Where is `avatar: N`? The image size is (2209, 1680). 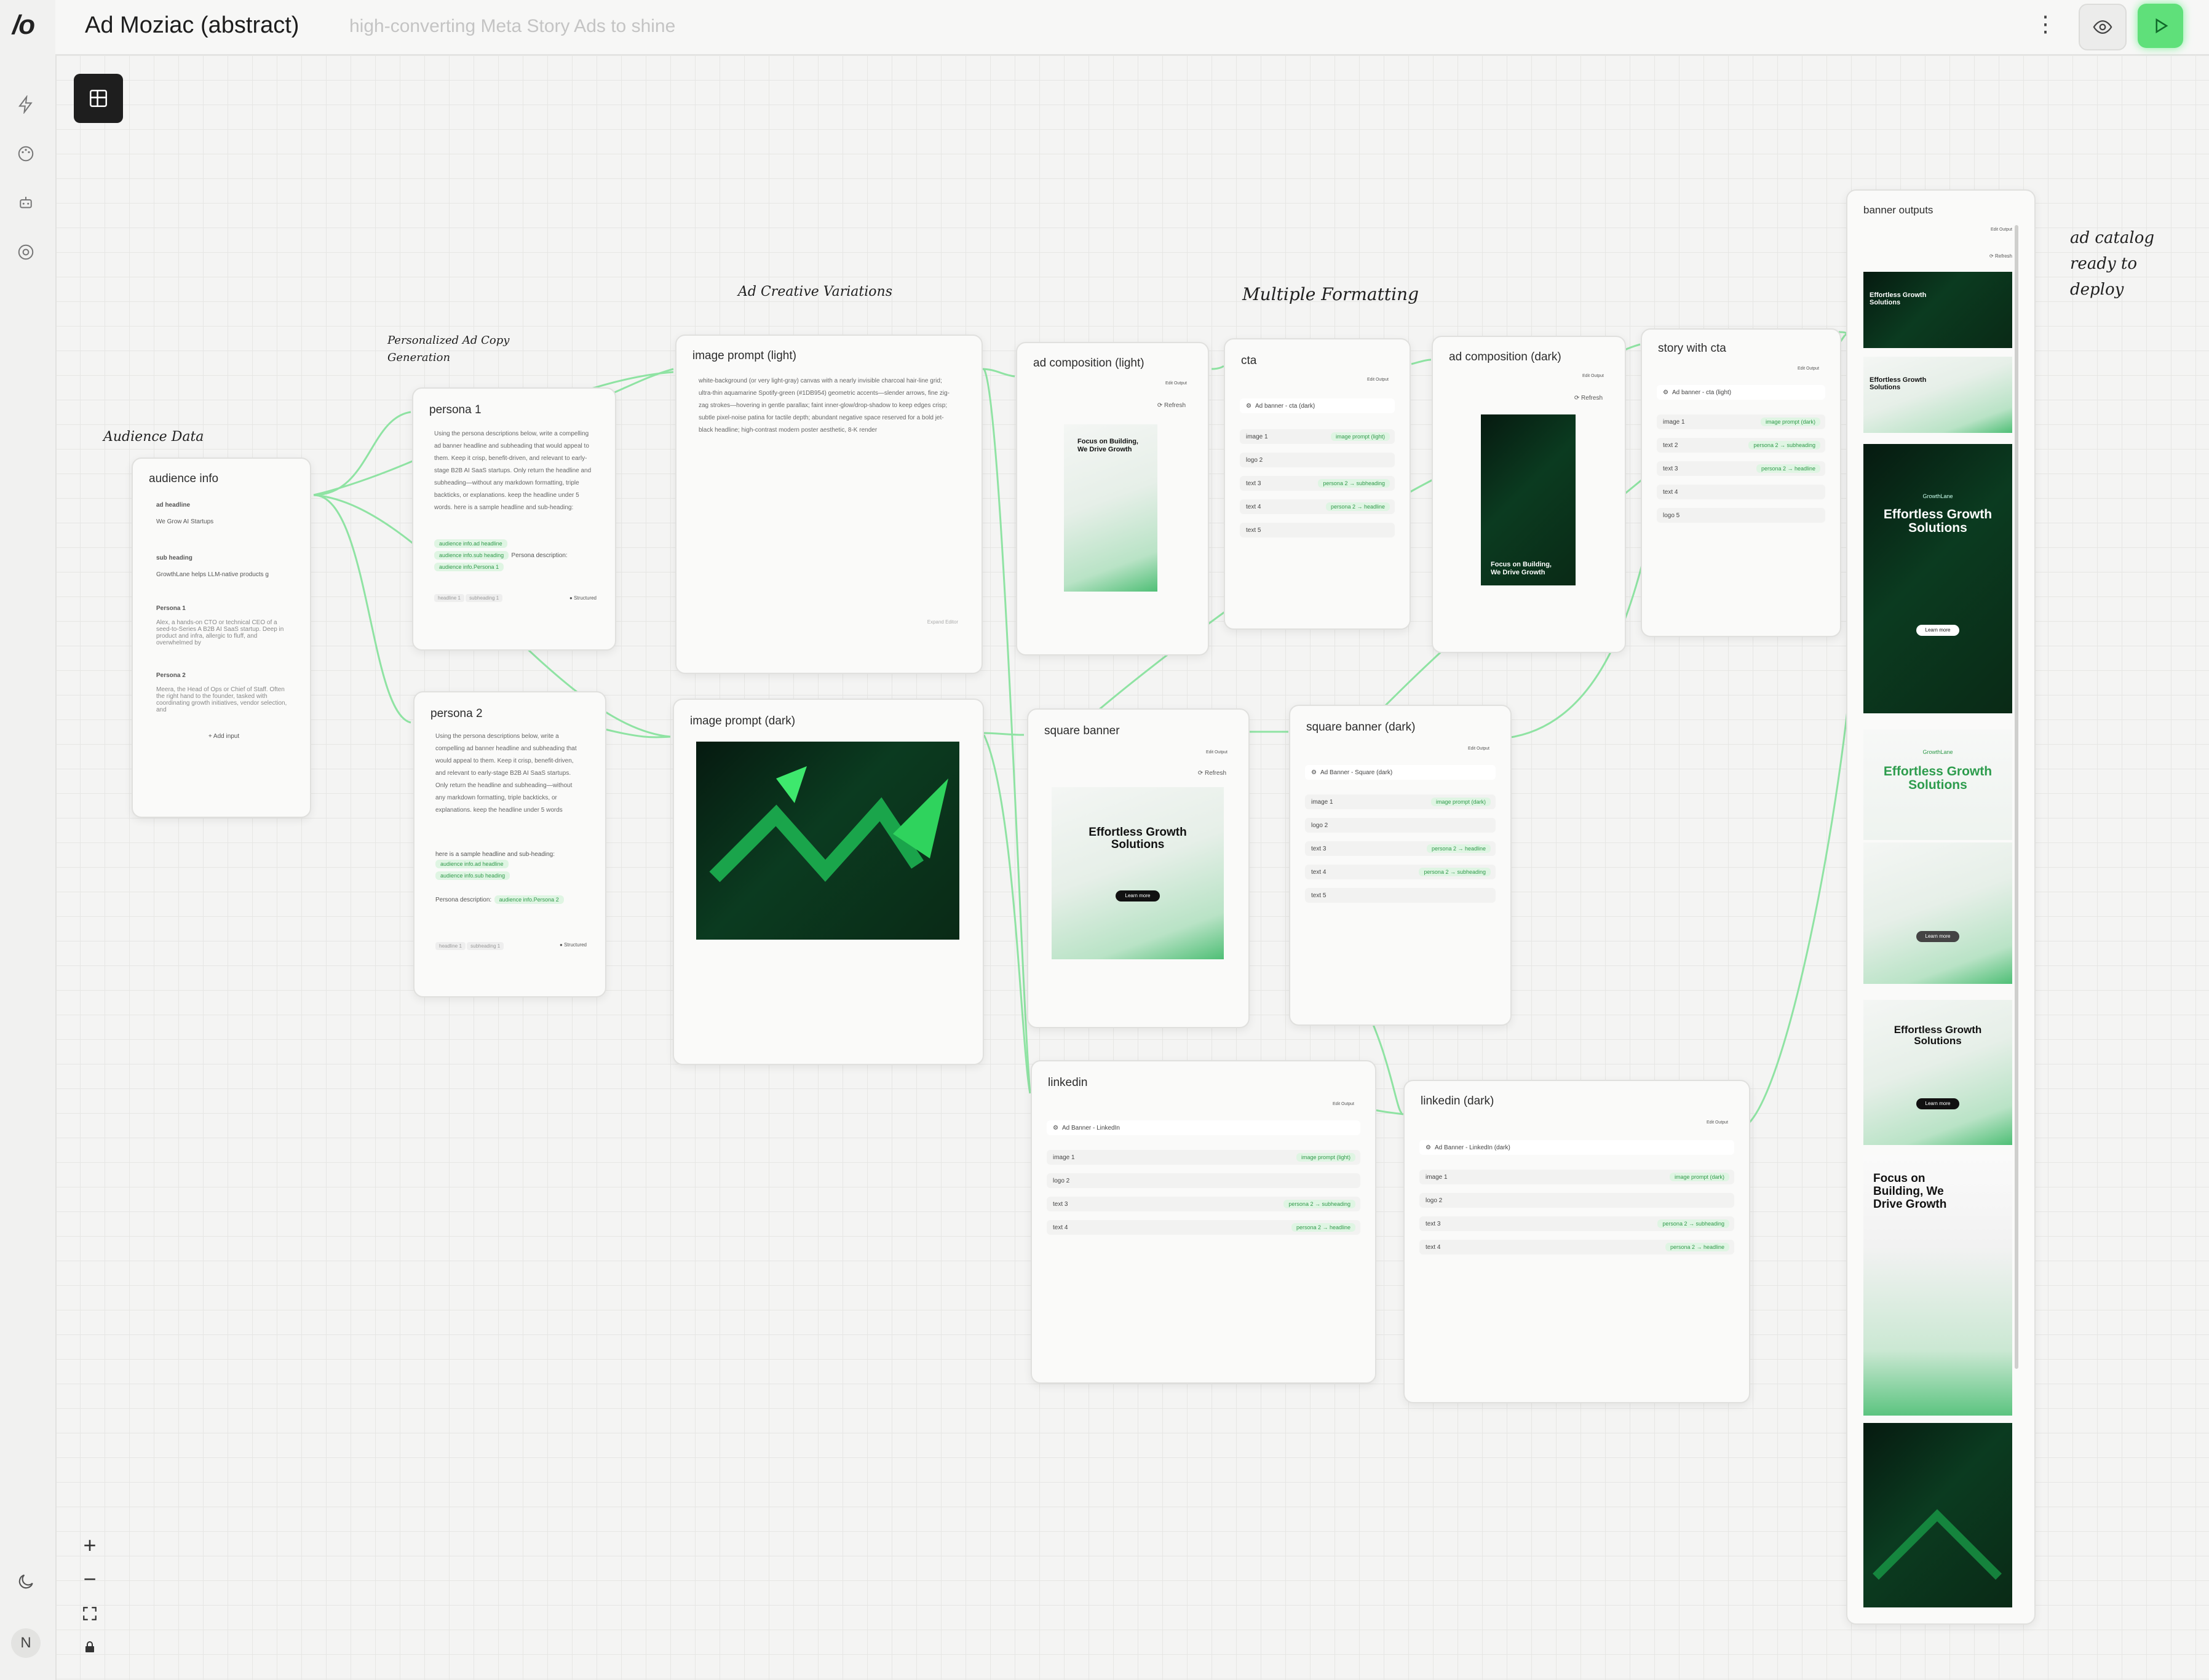
avatar: N is located at coordinates (26, 1643).